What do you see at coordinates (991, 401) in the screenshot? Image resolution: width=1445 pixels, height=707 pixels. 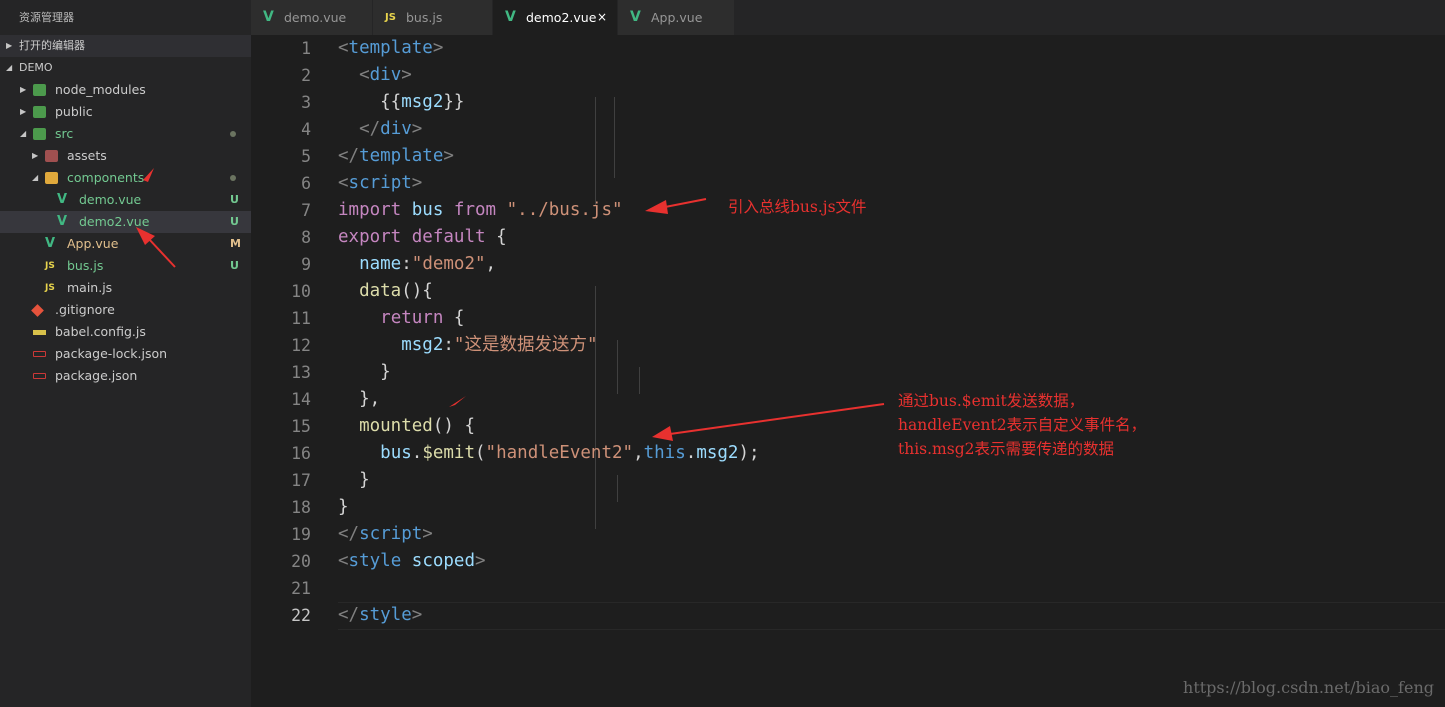 I see `emit-annotation-line: 通过bus.$emit发送数据，` at bounding box center [991, 401].